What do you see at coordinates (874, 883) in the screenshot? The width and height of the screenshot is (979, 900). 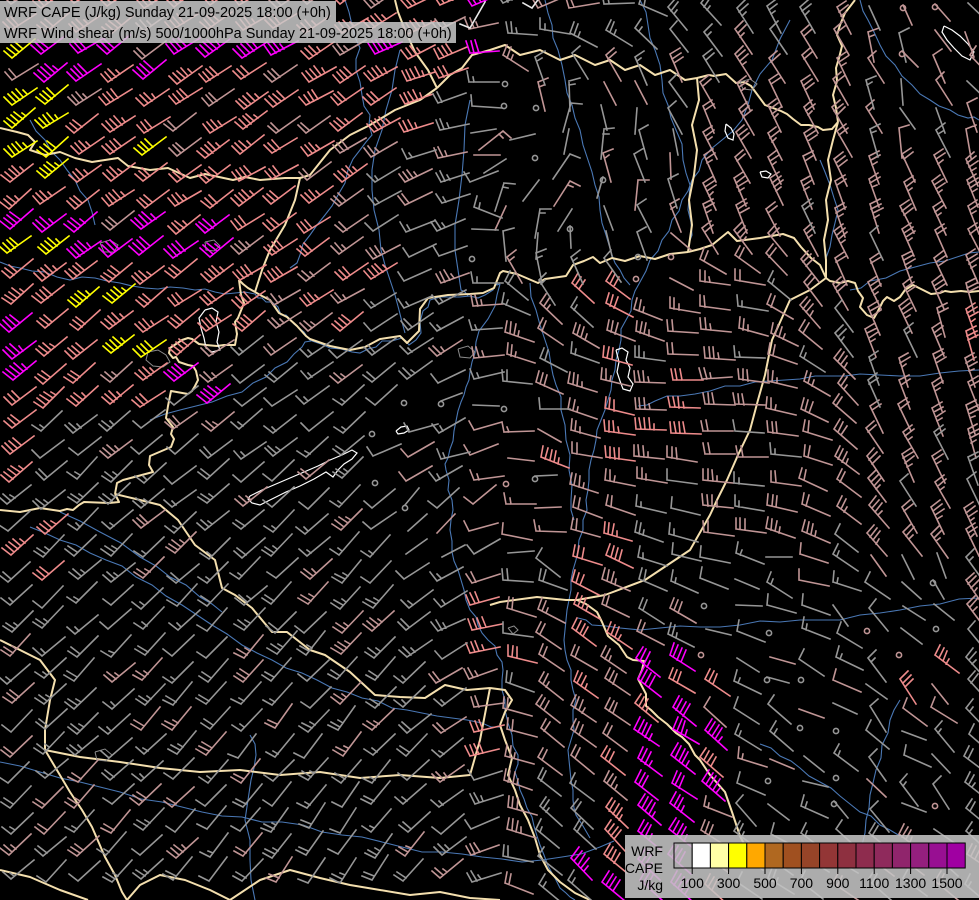 I see `svg-text: 1100` at bounding box center [874, 883].